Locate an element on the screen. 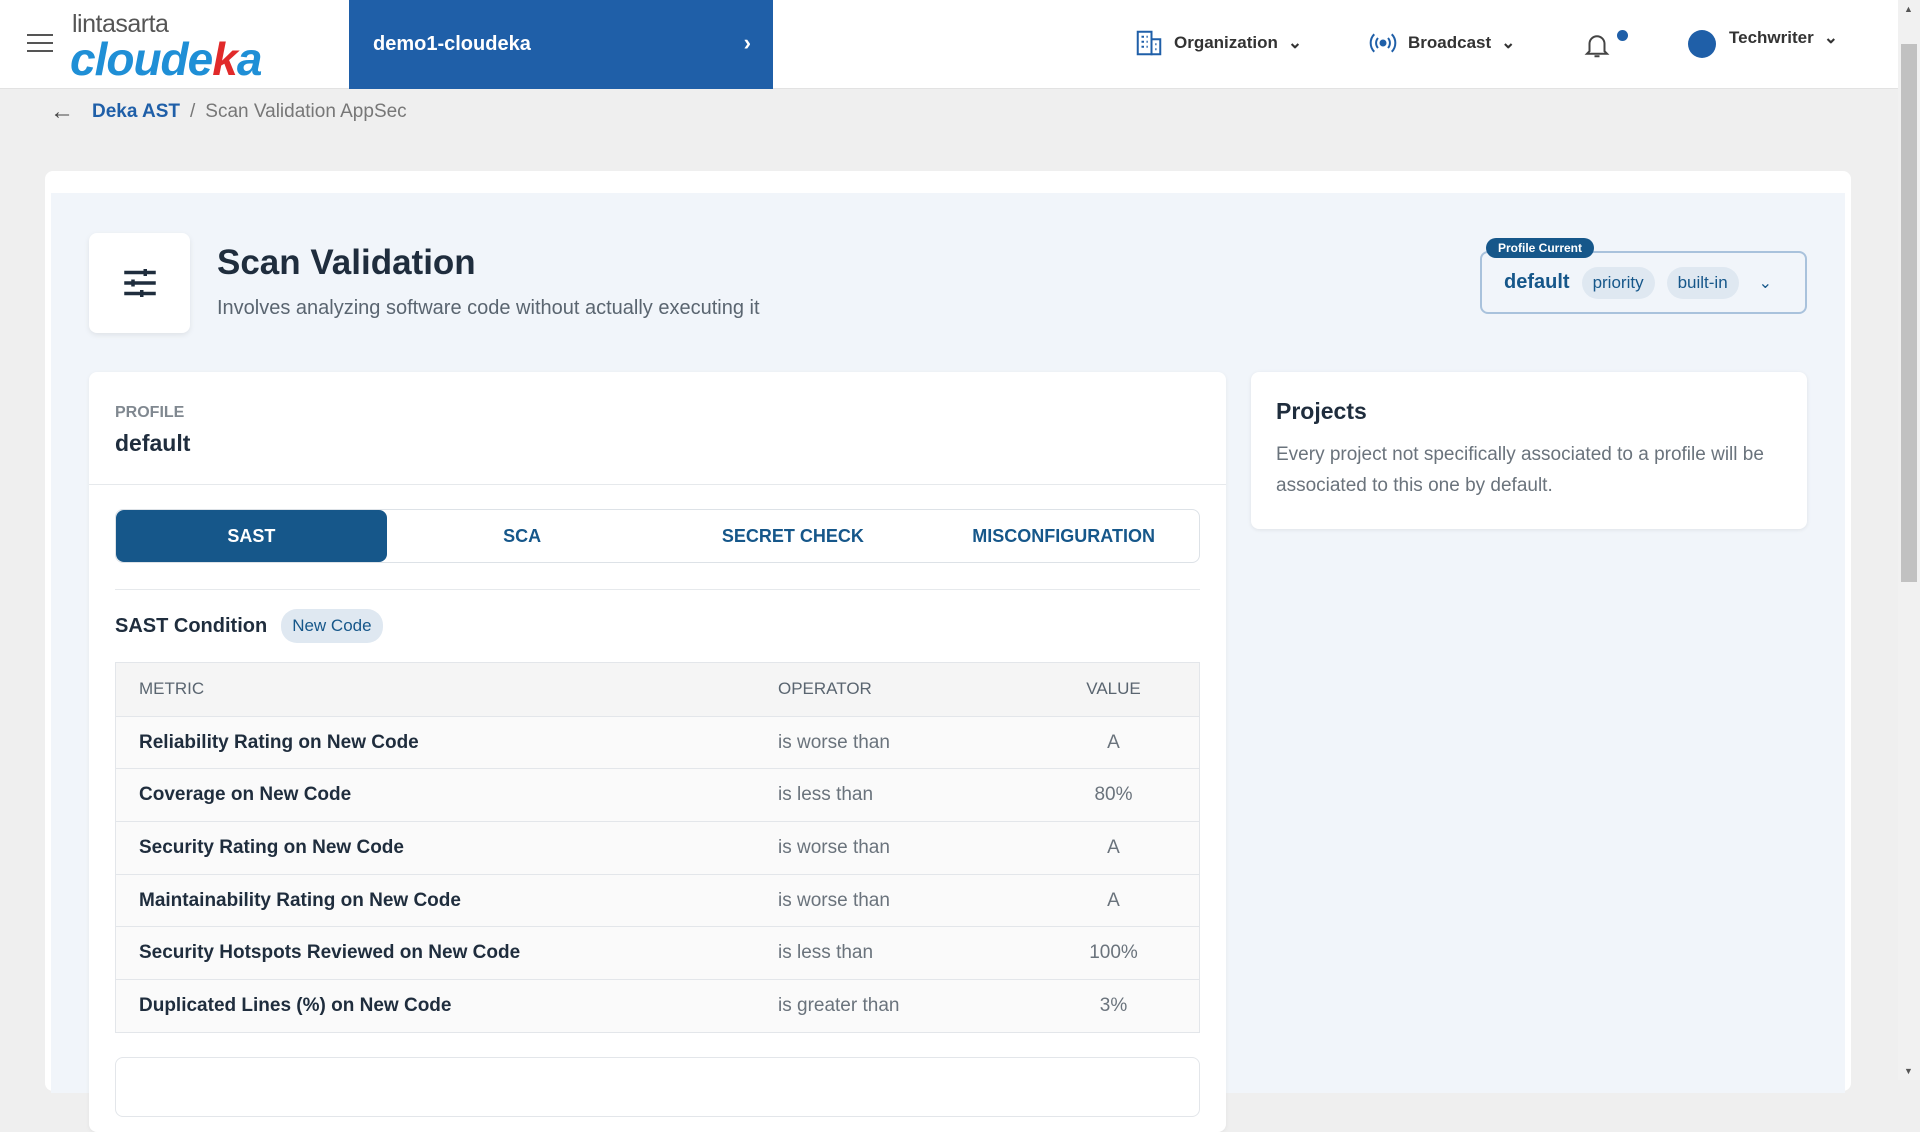 The height and width of the screenshot is (1132, 1920). scrollbar: ▲ ▼ is located at coordinates (1909, 540).